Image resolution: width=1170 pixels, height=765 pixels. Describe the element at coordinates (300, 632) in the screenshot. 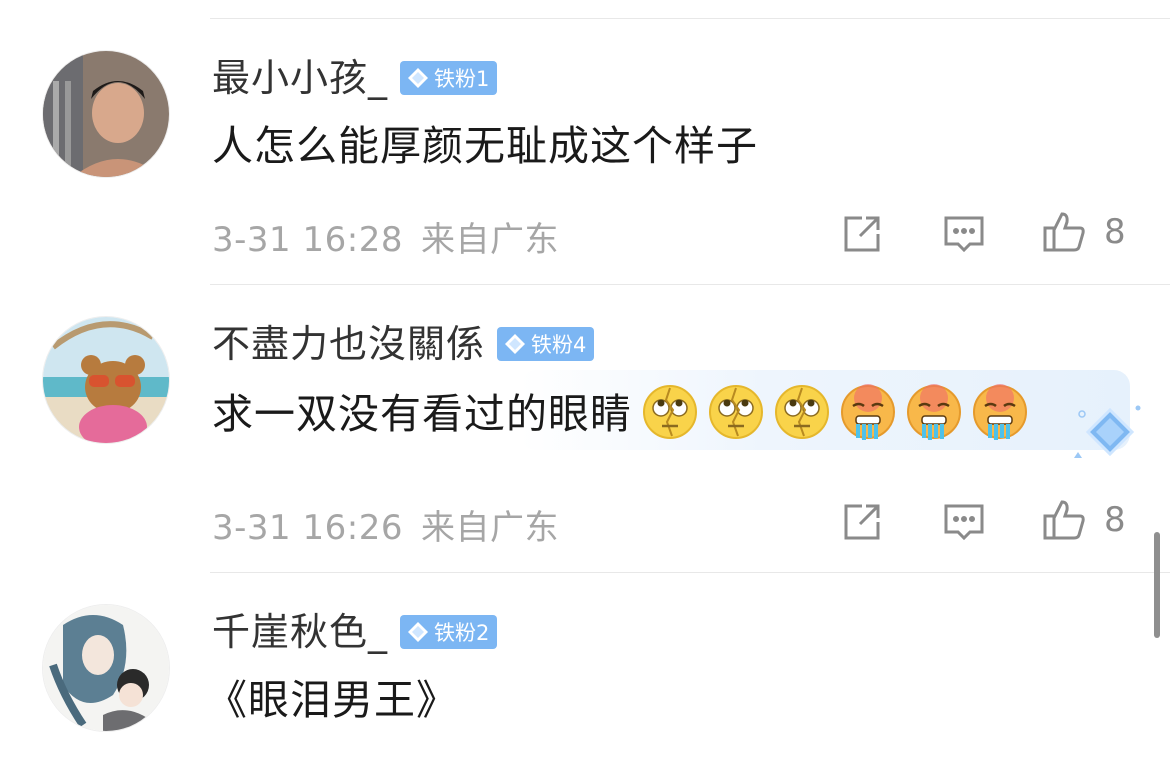

I see `username: 千崖秋色_` at that location.